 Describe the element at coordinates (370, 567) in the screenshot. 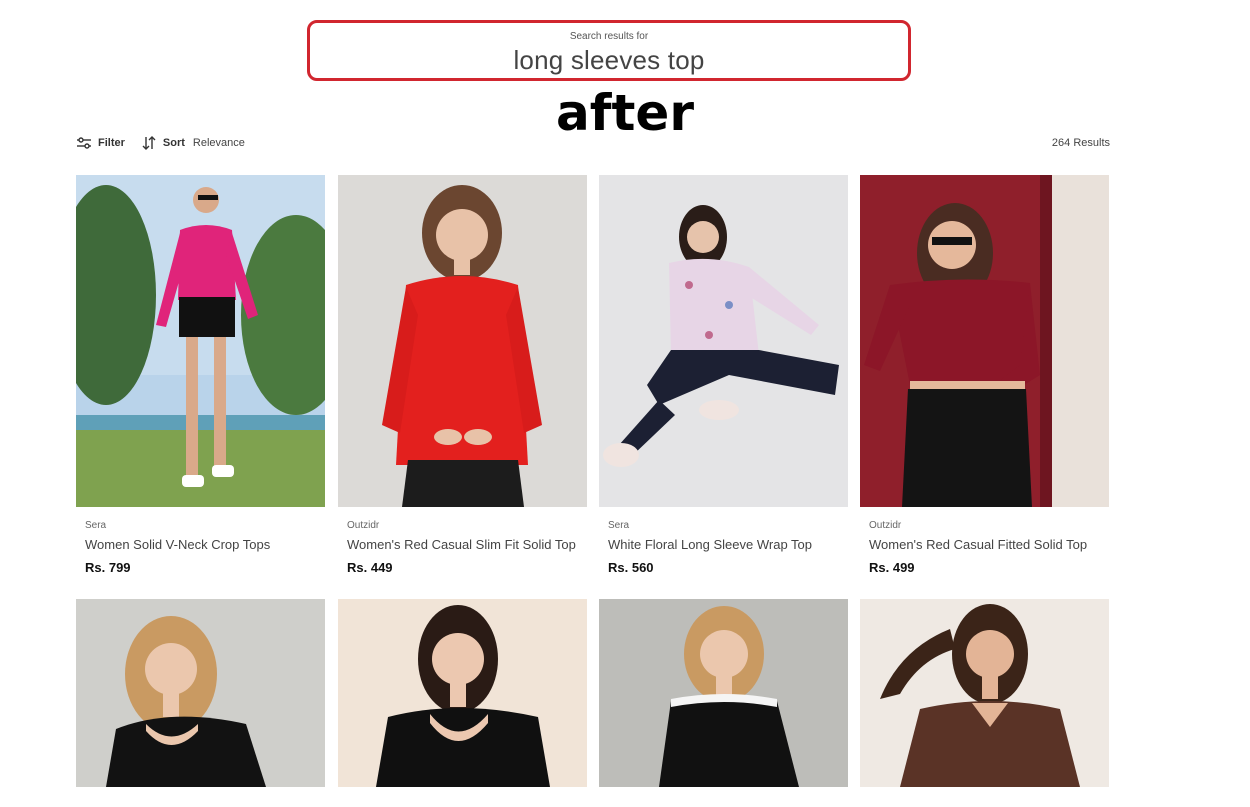

I see `product-price: Rs. 449` at that location.